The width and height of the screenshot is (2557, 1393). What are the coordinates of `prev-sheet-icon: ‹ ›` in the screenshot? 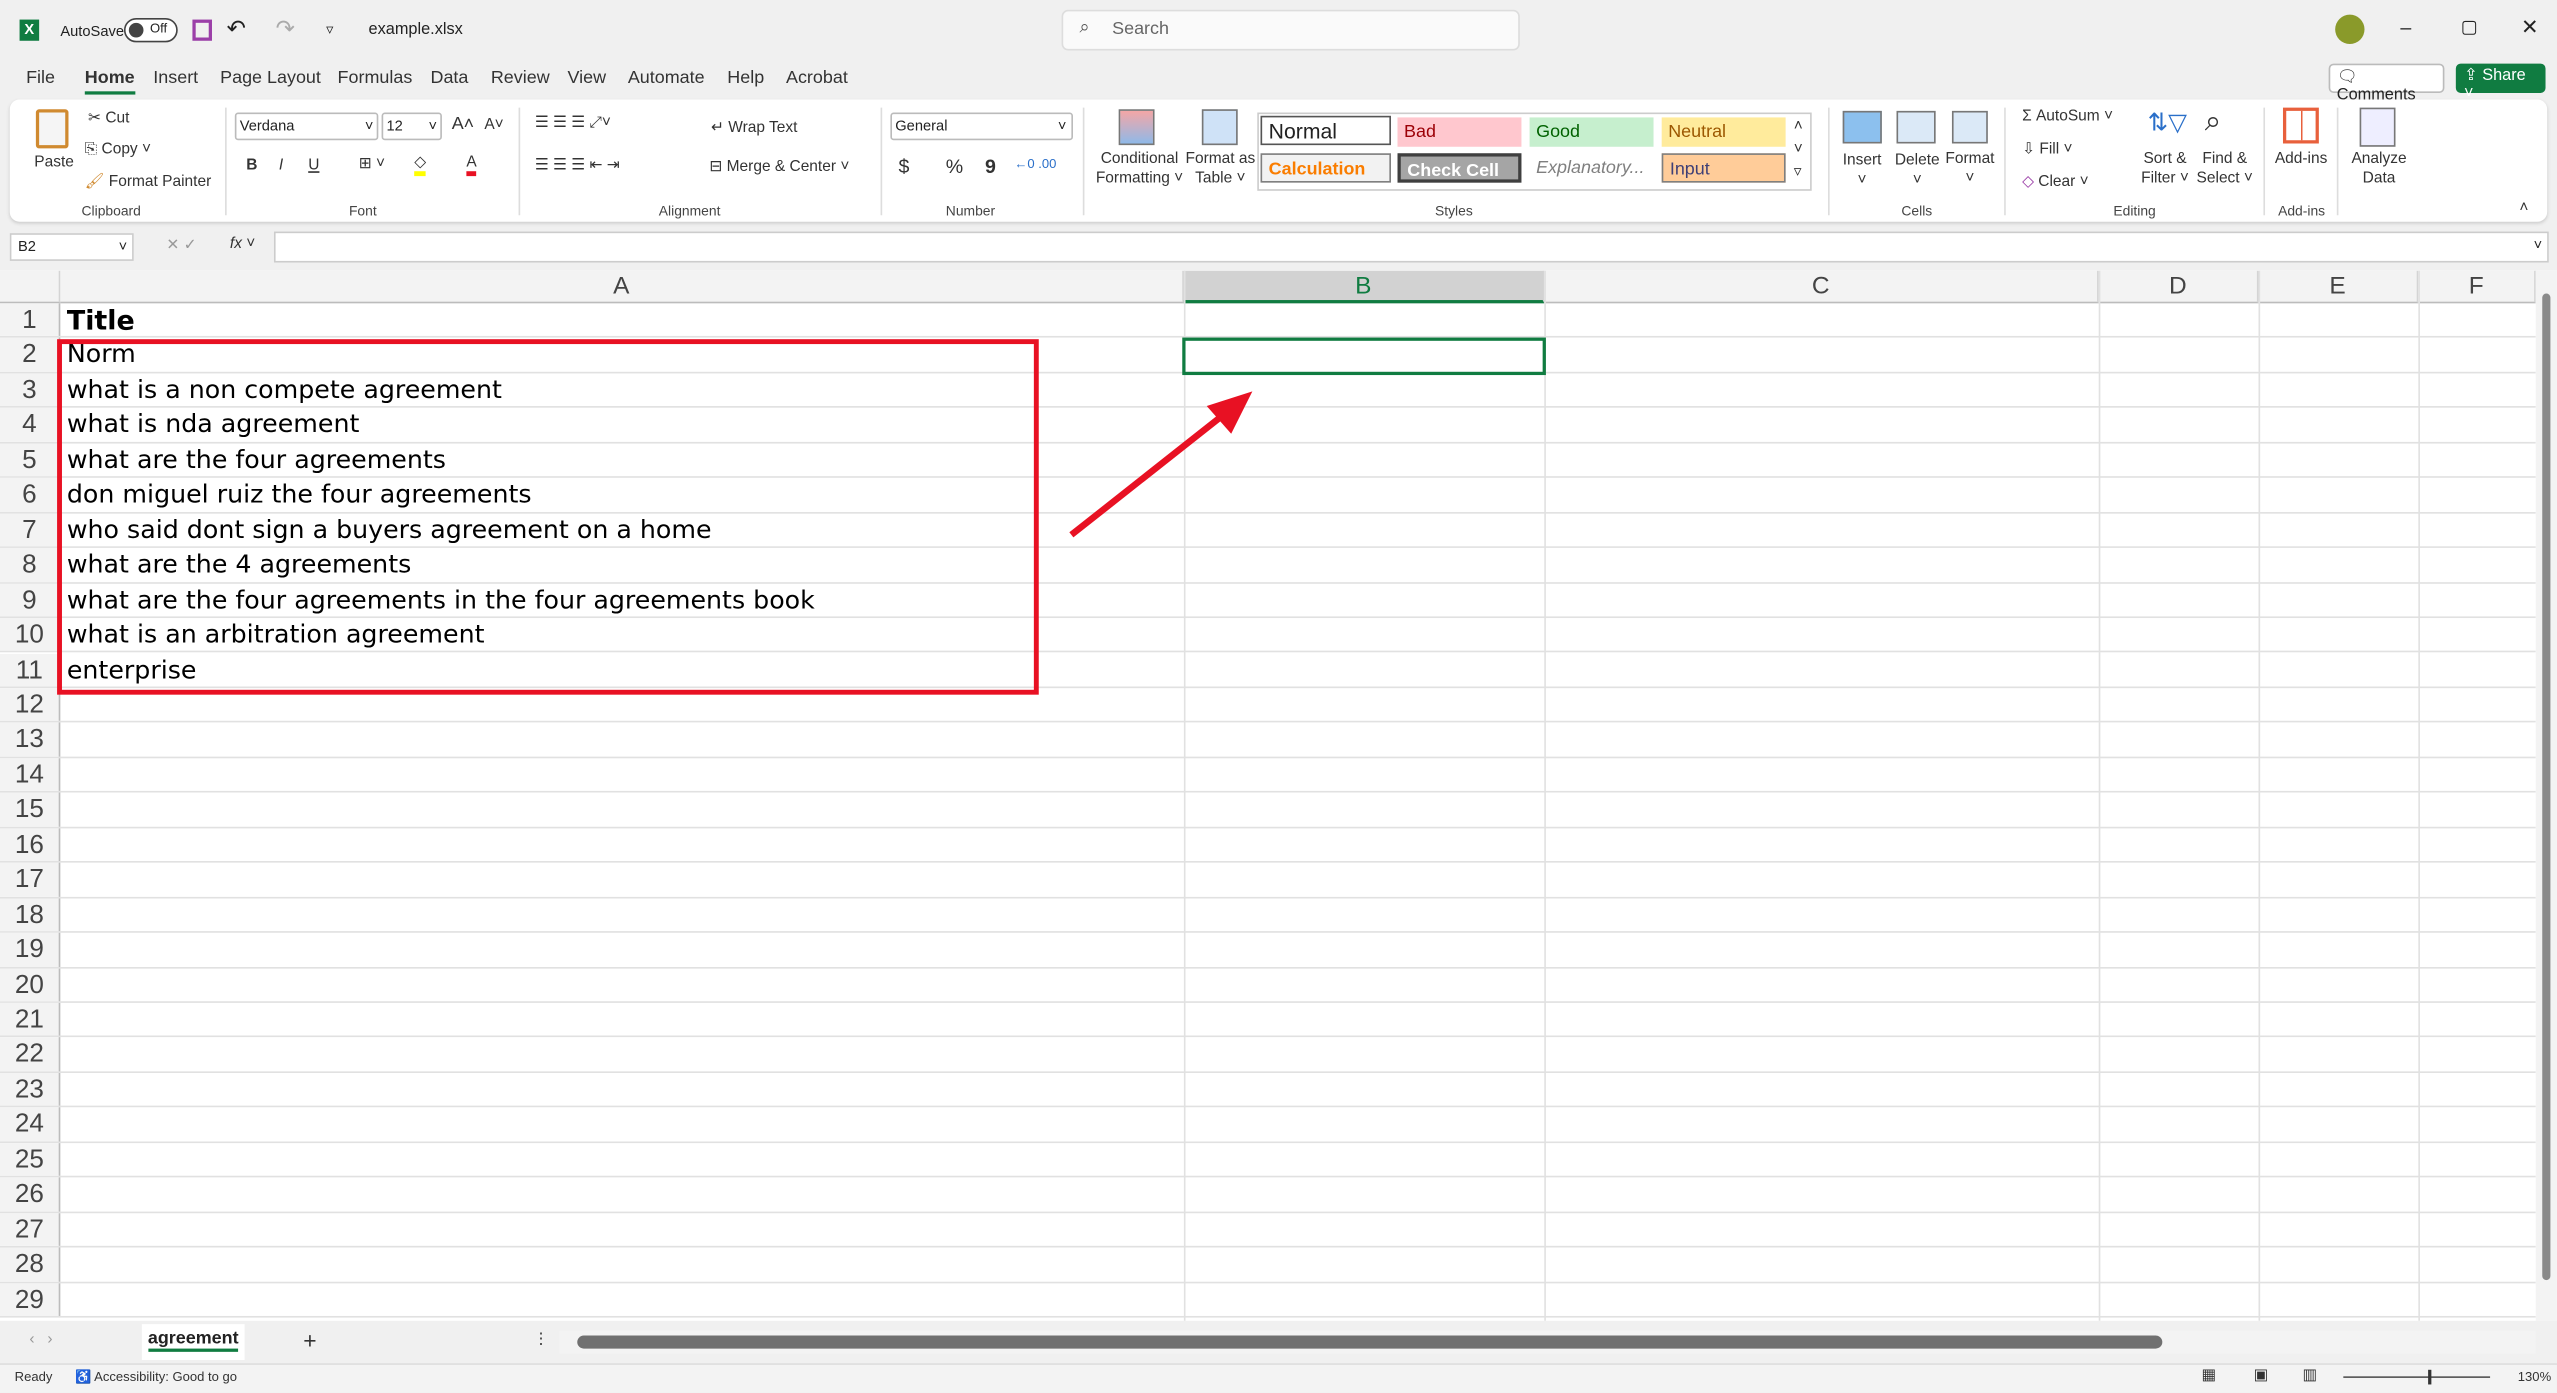 It's located at (40, 1340).